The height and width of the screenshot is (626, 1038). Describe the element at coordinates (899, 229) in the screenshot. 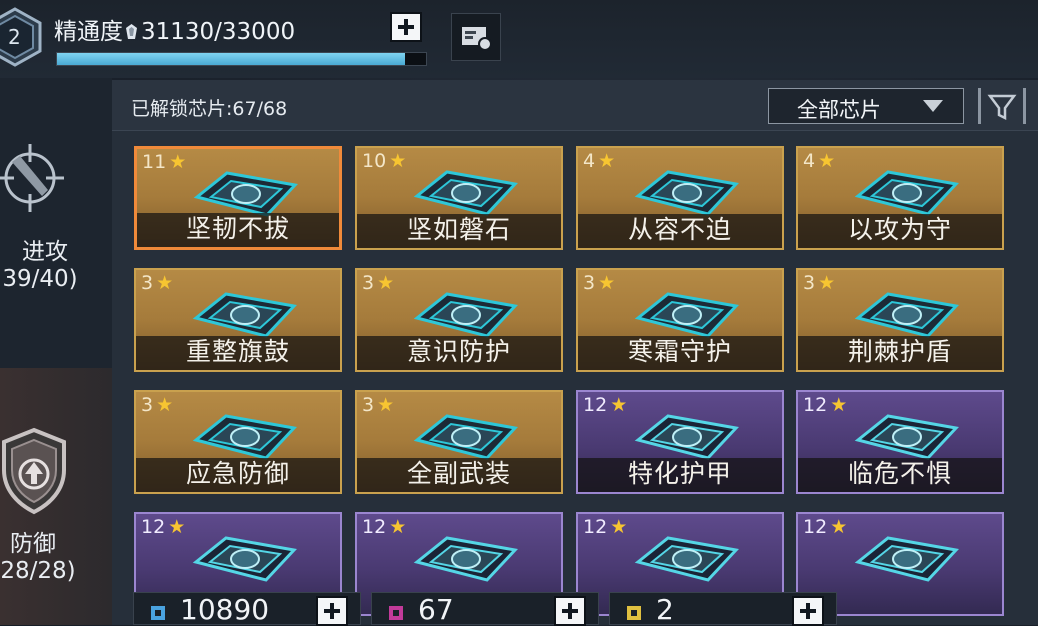

I see `chip-name: 以攻为守` at that location.